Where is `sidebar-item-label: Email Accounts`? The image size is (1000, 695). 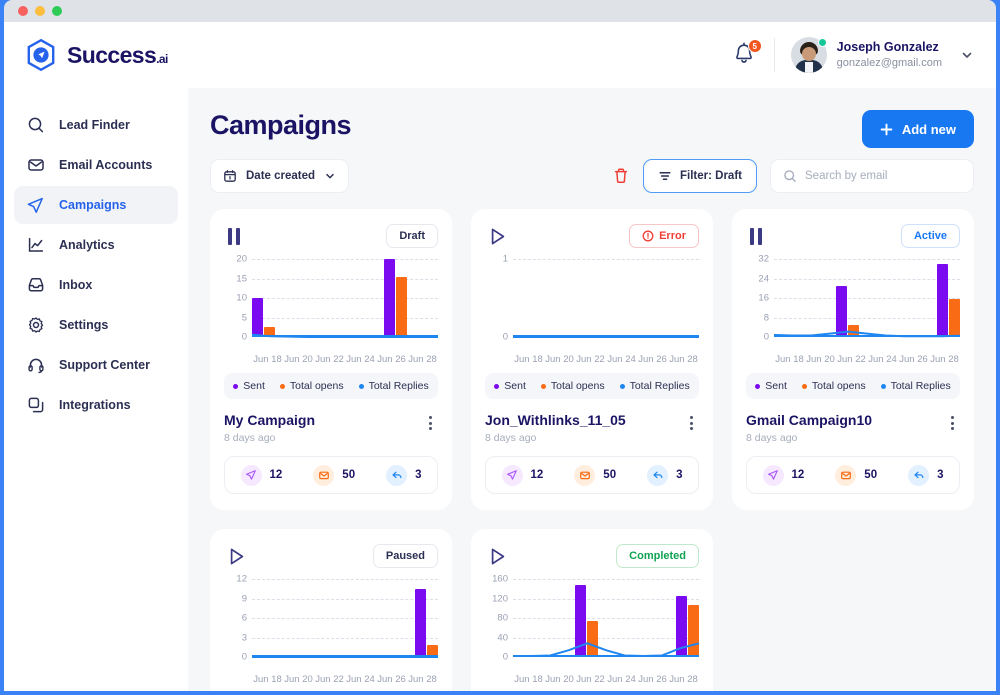 sidebar-item-label: Email Accounts is located at coordinates (106, 165).